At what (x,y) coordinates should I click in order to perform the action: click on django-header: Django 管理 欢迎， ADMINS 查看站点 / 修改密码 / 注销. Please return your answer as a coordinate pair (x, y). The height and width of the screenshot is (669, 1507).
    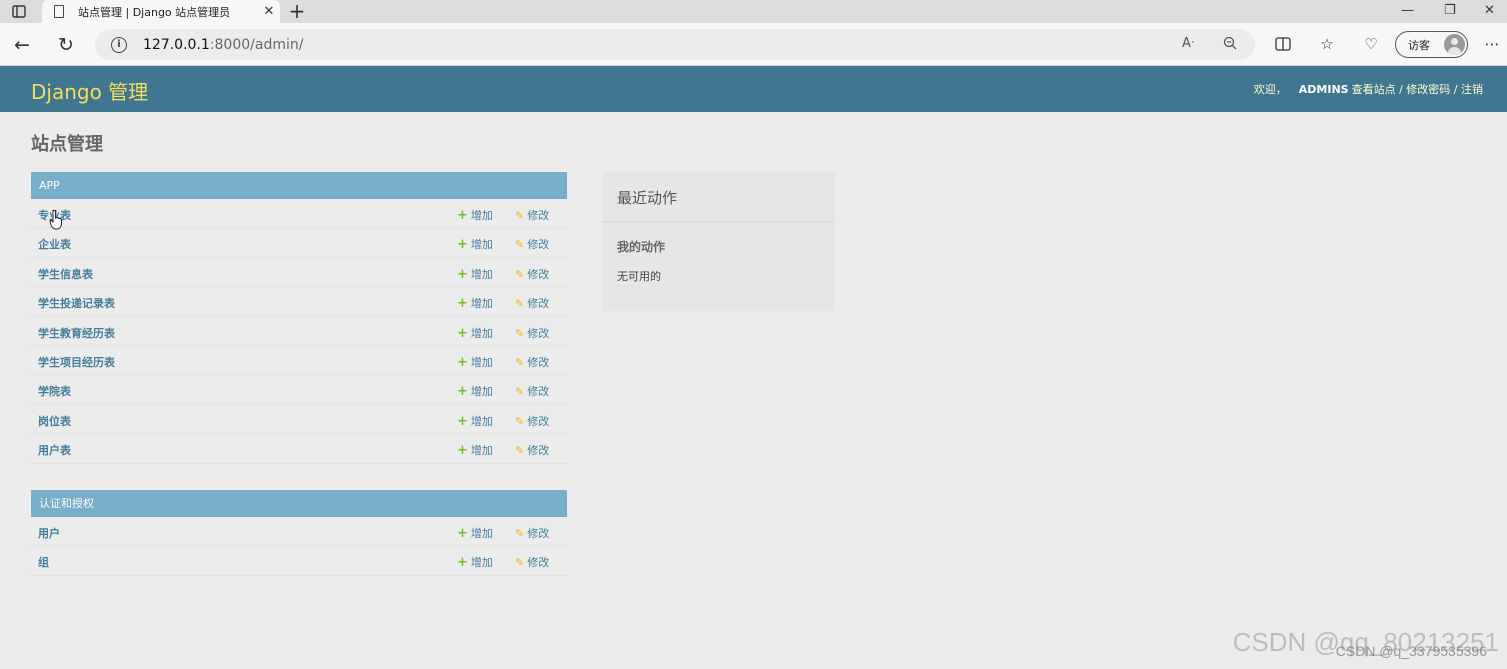
    Looking at the image, I should click on (753, 89).